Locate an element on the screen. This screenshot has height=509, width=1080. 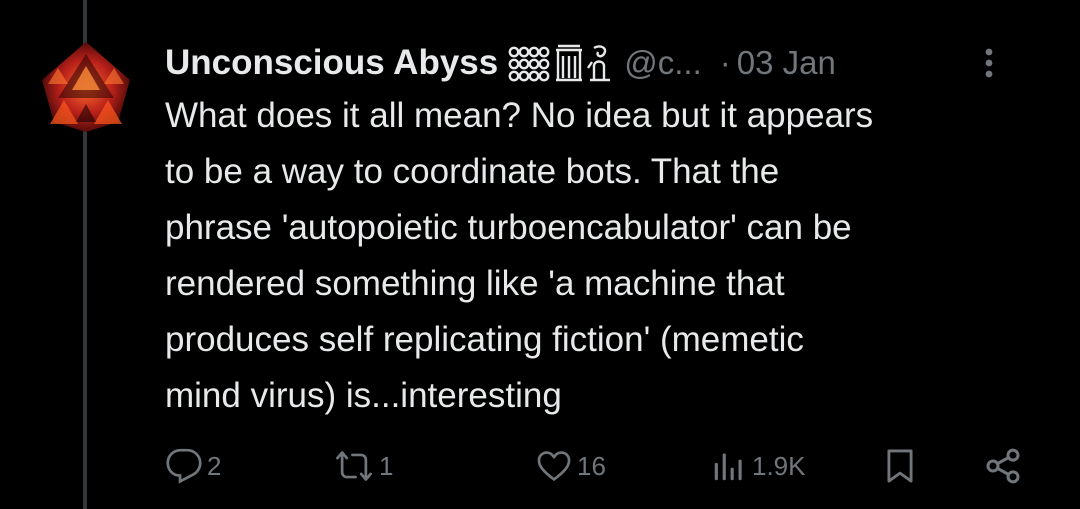
reply-icon is located at coordinates (184, 466).